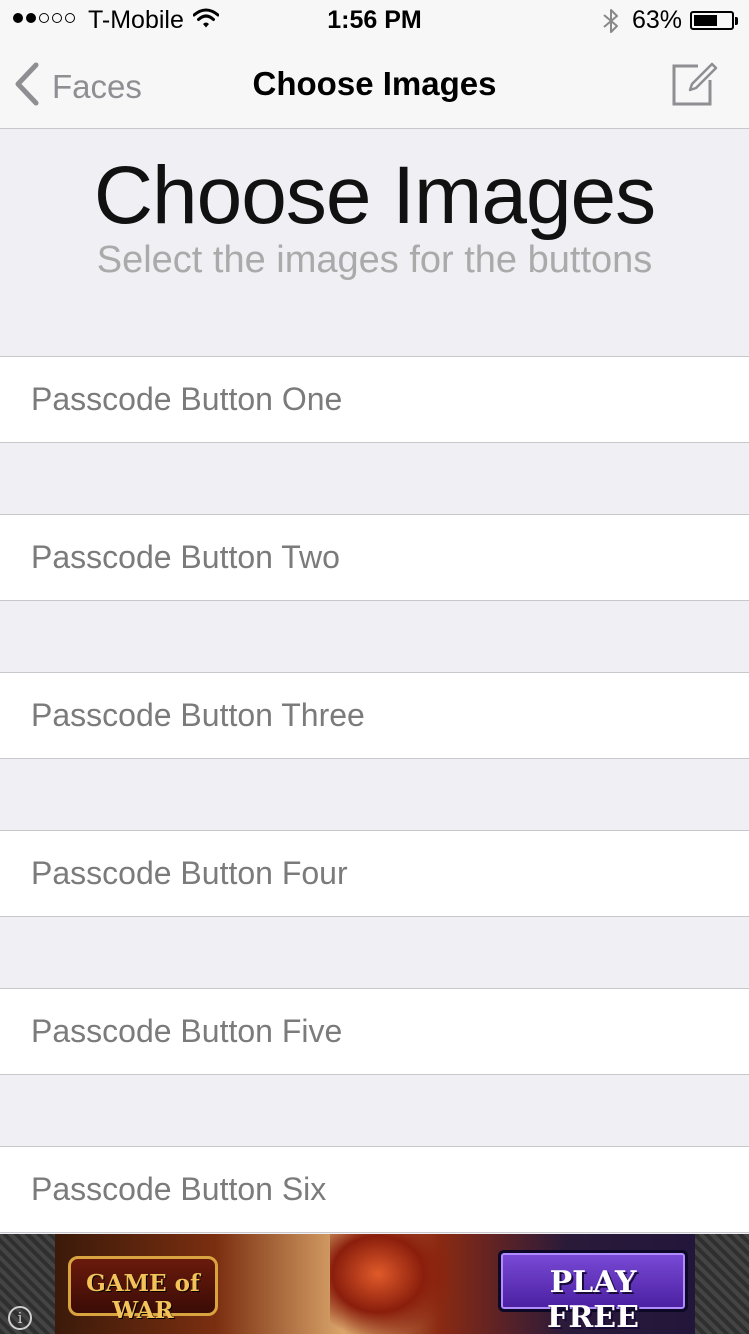  What do you see at coordinates (736, 21) in the screenshot?
I see `battery-tip` at bounding box center [736, 21].